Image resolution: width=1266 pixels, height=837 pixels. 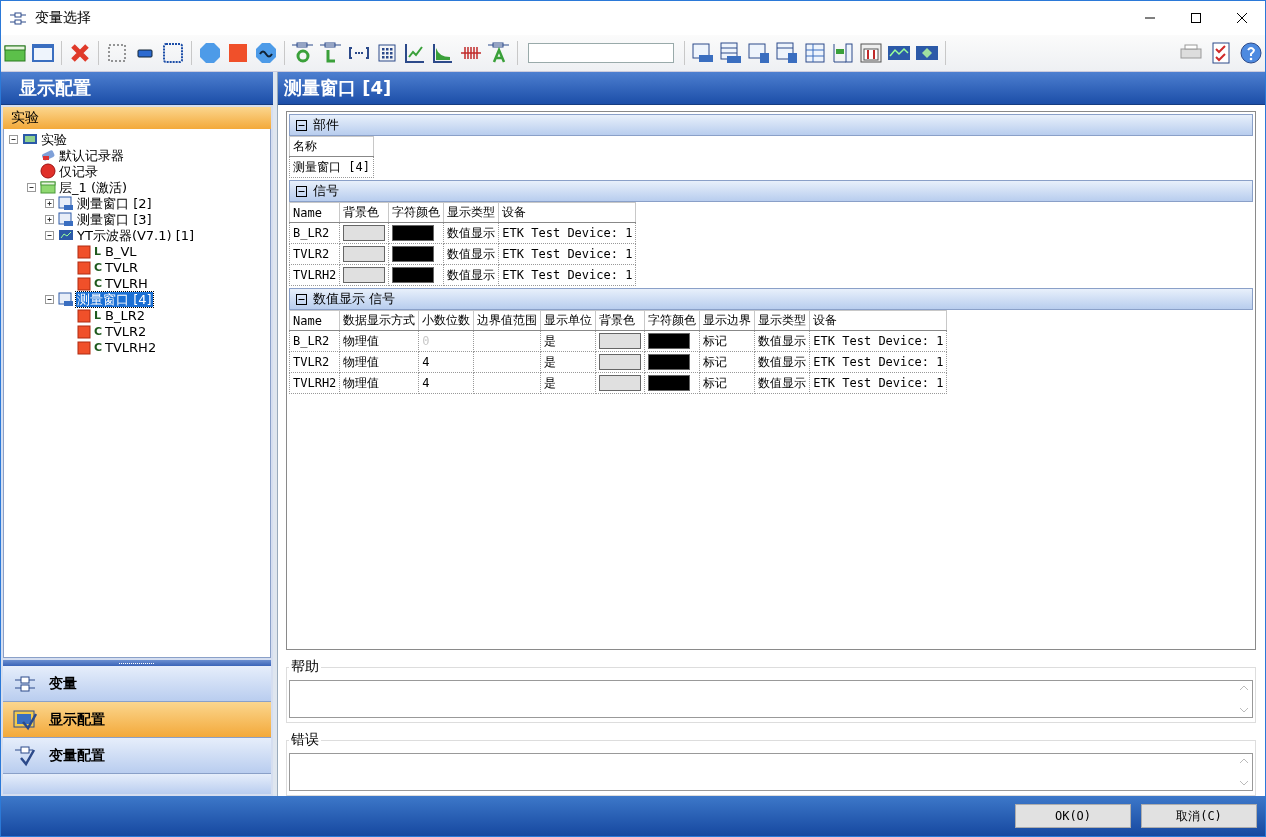 What do you see at coordinates (771, 772) in the screenshot?
I see `error-text-area` at bounding box center [771, 772].